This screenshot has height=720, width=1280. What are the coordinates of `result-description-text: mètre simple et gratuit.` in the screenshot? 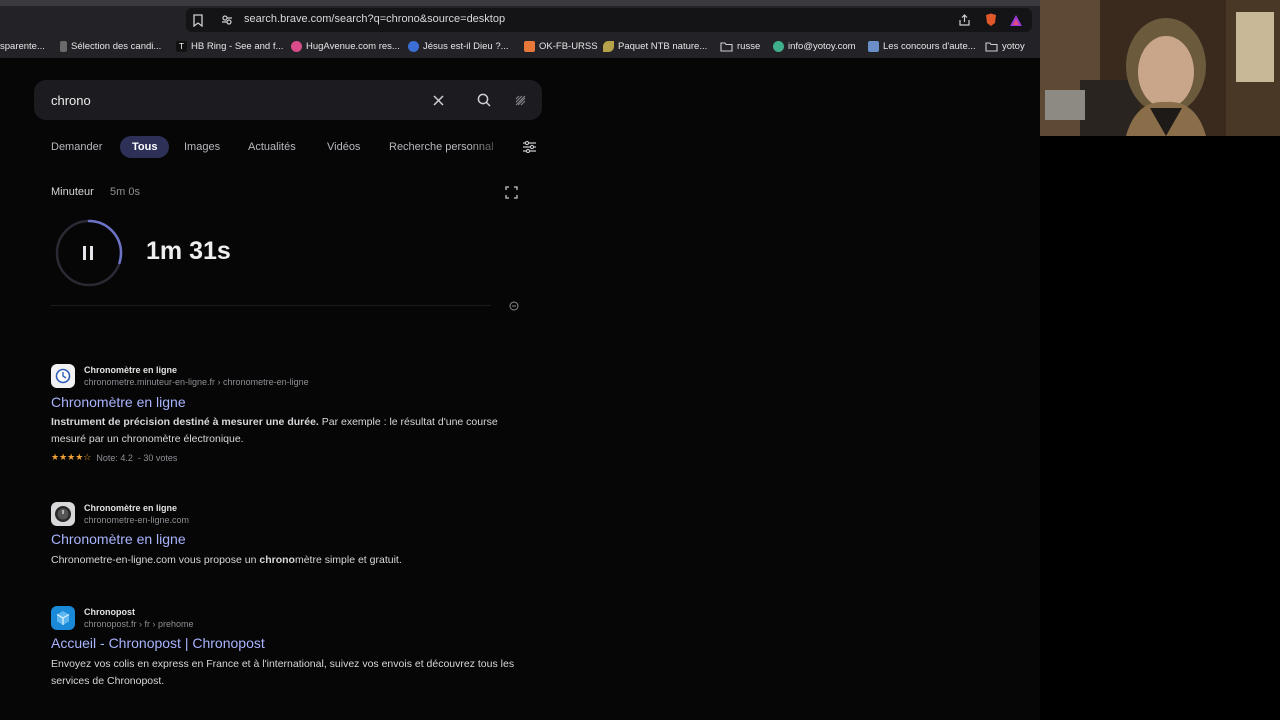 It's located at (348, 560).